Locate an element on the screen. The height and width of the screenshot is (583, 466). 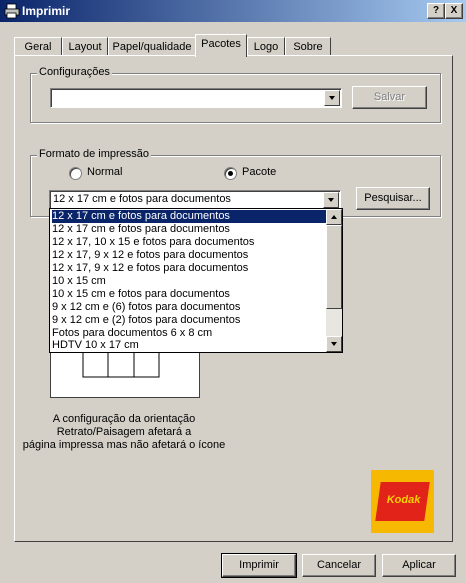
list-item: 10 x 15 cm e fotos para documentos is located at coordinates (189, 294).